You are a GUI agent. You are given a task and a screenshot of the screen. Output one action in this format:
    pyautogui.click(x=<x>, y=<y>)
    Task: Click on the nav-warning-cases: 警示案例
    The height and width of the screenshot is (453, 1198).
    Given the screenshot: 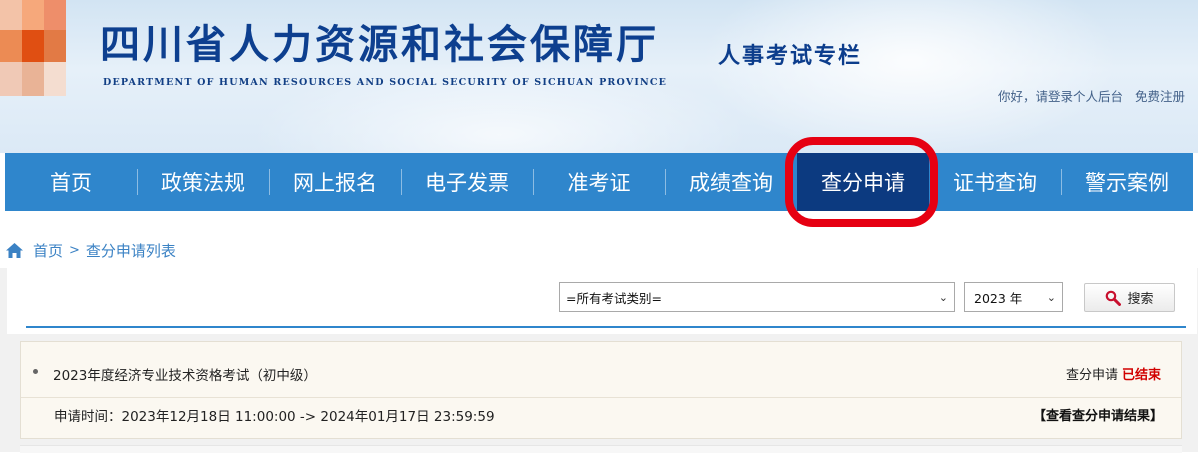 What is the action you would take?
    pyautogui.click(x=1127, y=182)
    